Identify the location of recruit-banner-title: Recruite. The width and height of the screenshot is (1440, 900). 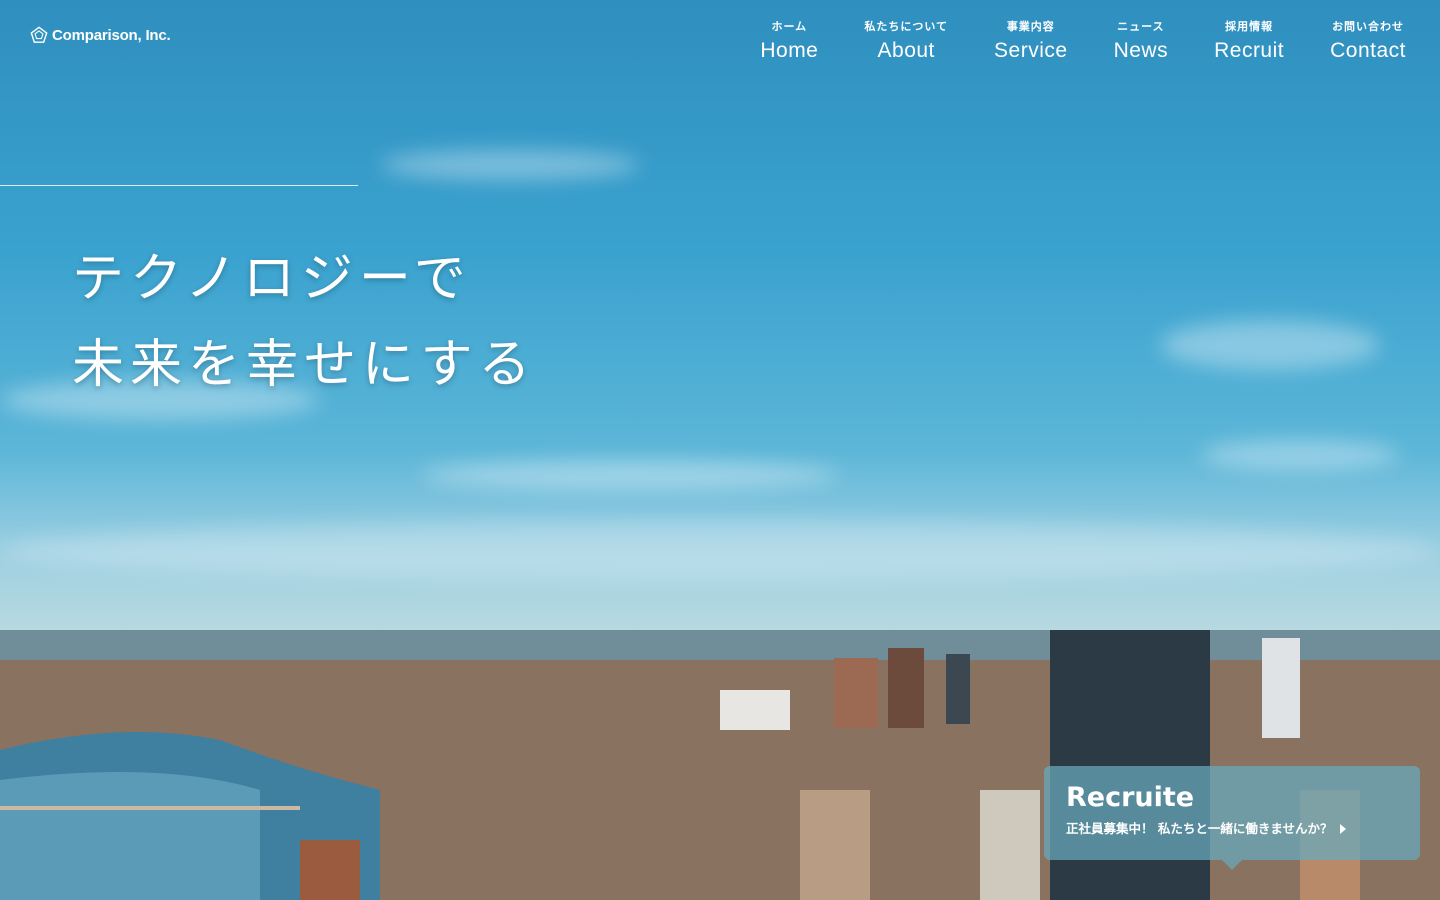
(1130, 797).